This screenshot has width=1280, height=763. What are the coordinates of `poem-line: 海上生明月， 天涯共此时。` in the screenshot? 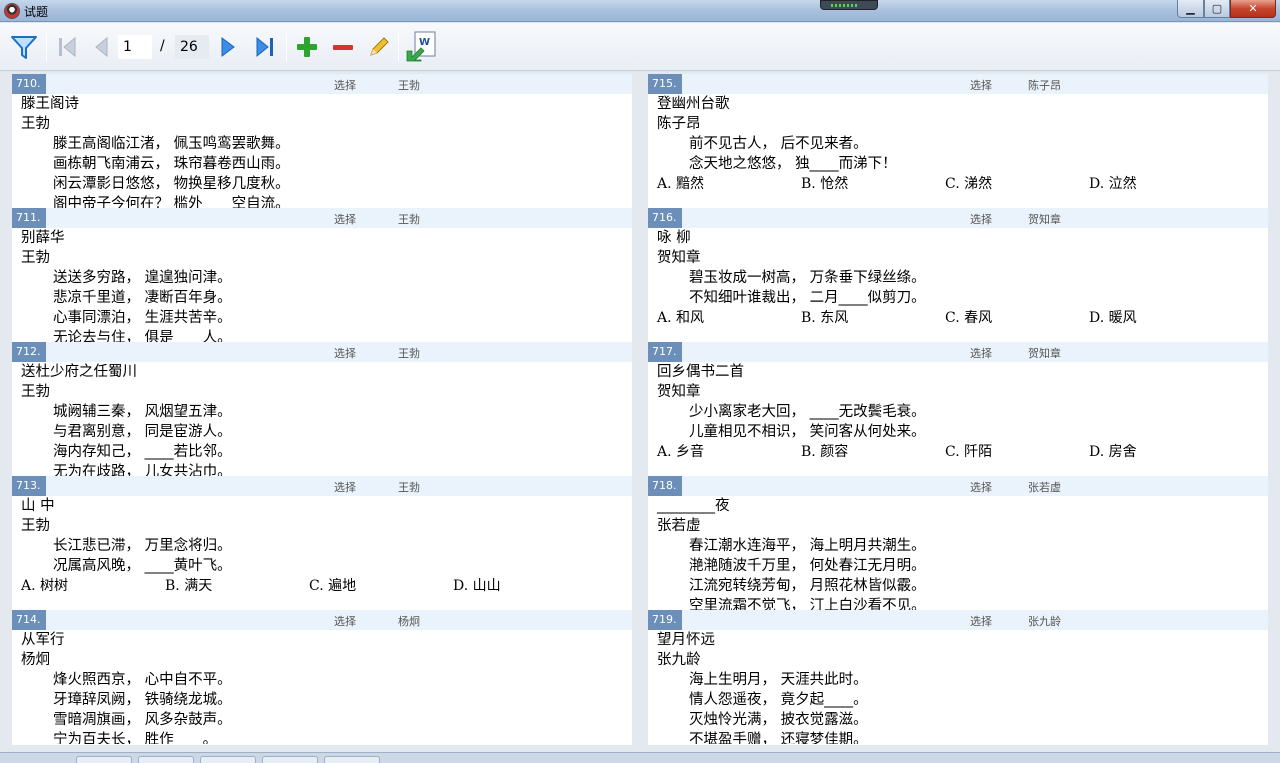 It's located at (778, 680).